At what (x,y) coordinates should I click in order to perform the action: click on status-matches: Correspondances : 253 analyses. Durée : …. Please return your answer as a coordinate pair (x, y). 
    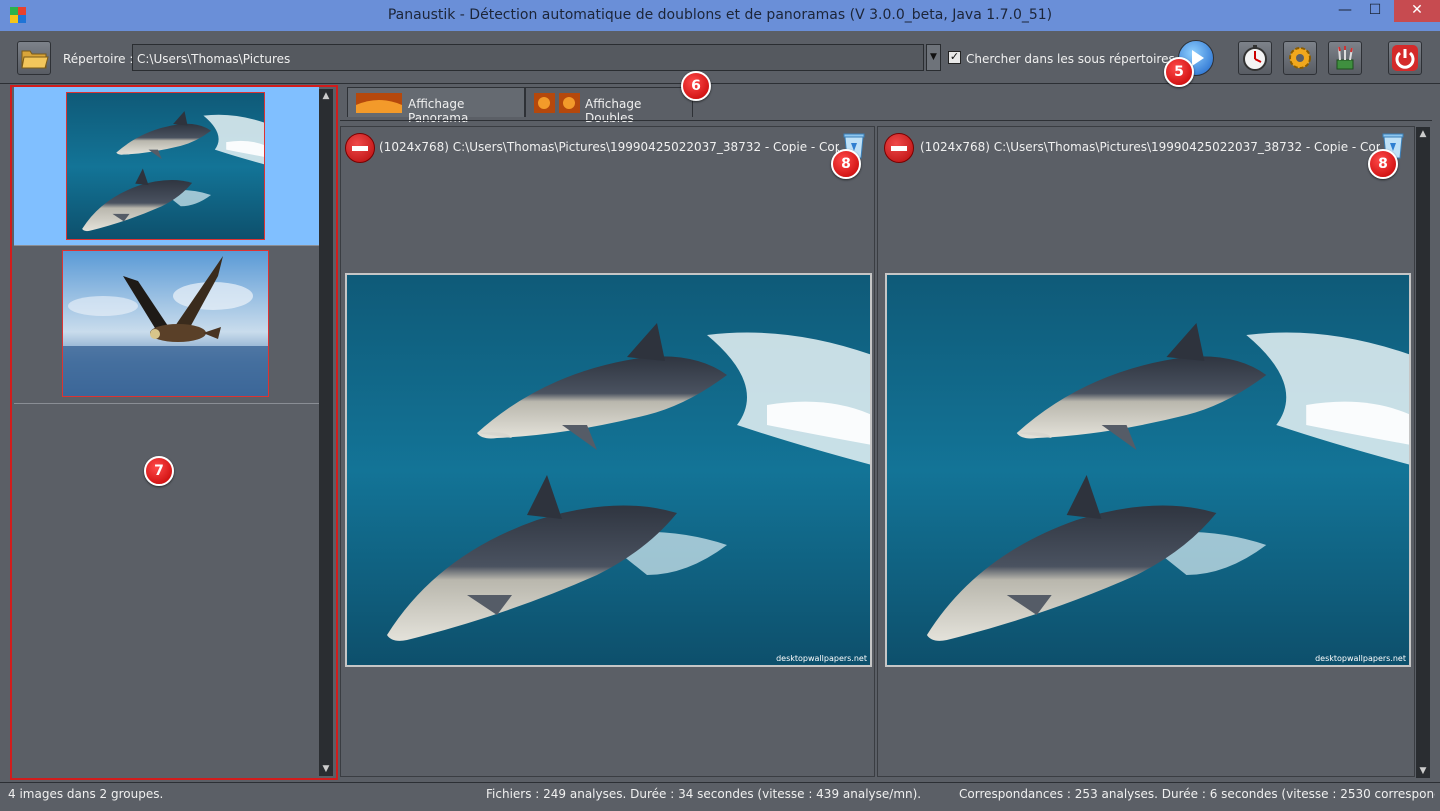
    Looking at the image, I should click on (1197, 794).